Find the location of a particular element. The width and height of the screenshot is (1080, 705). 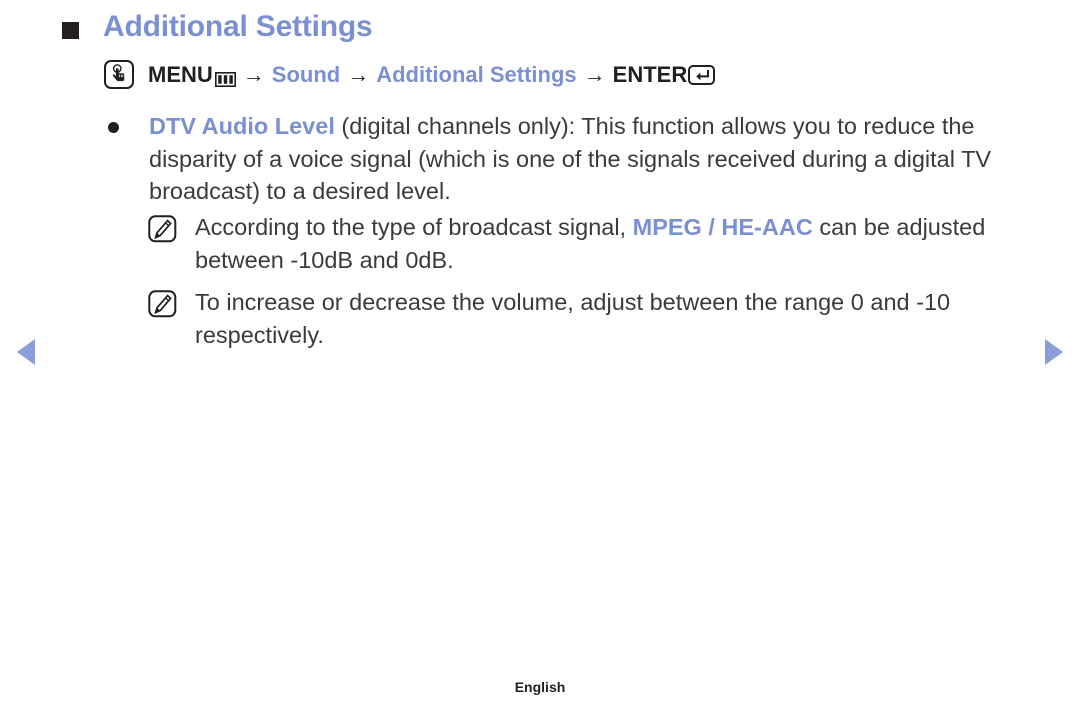

menu-path-arrow-2: → is located at coordinates (358, 74).